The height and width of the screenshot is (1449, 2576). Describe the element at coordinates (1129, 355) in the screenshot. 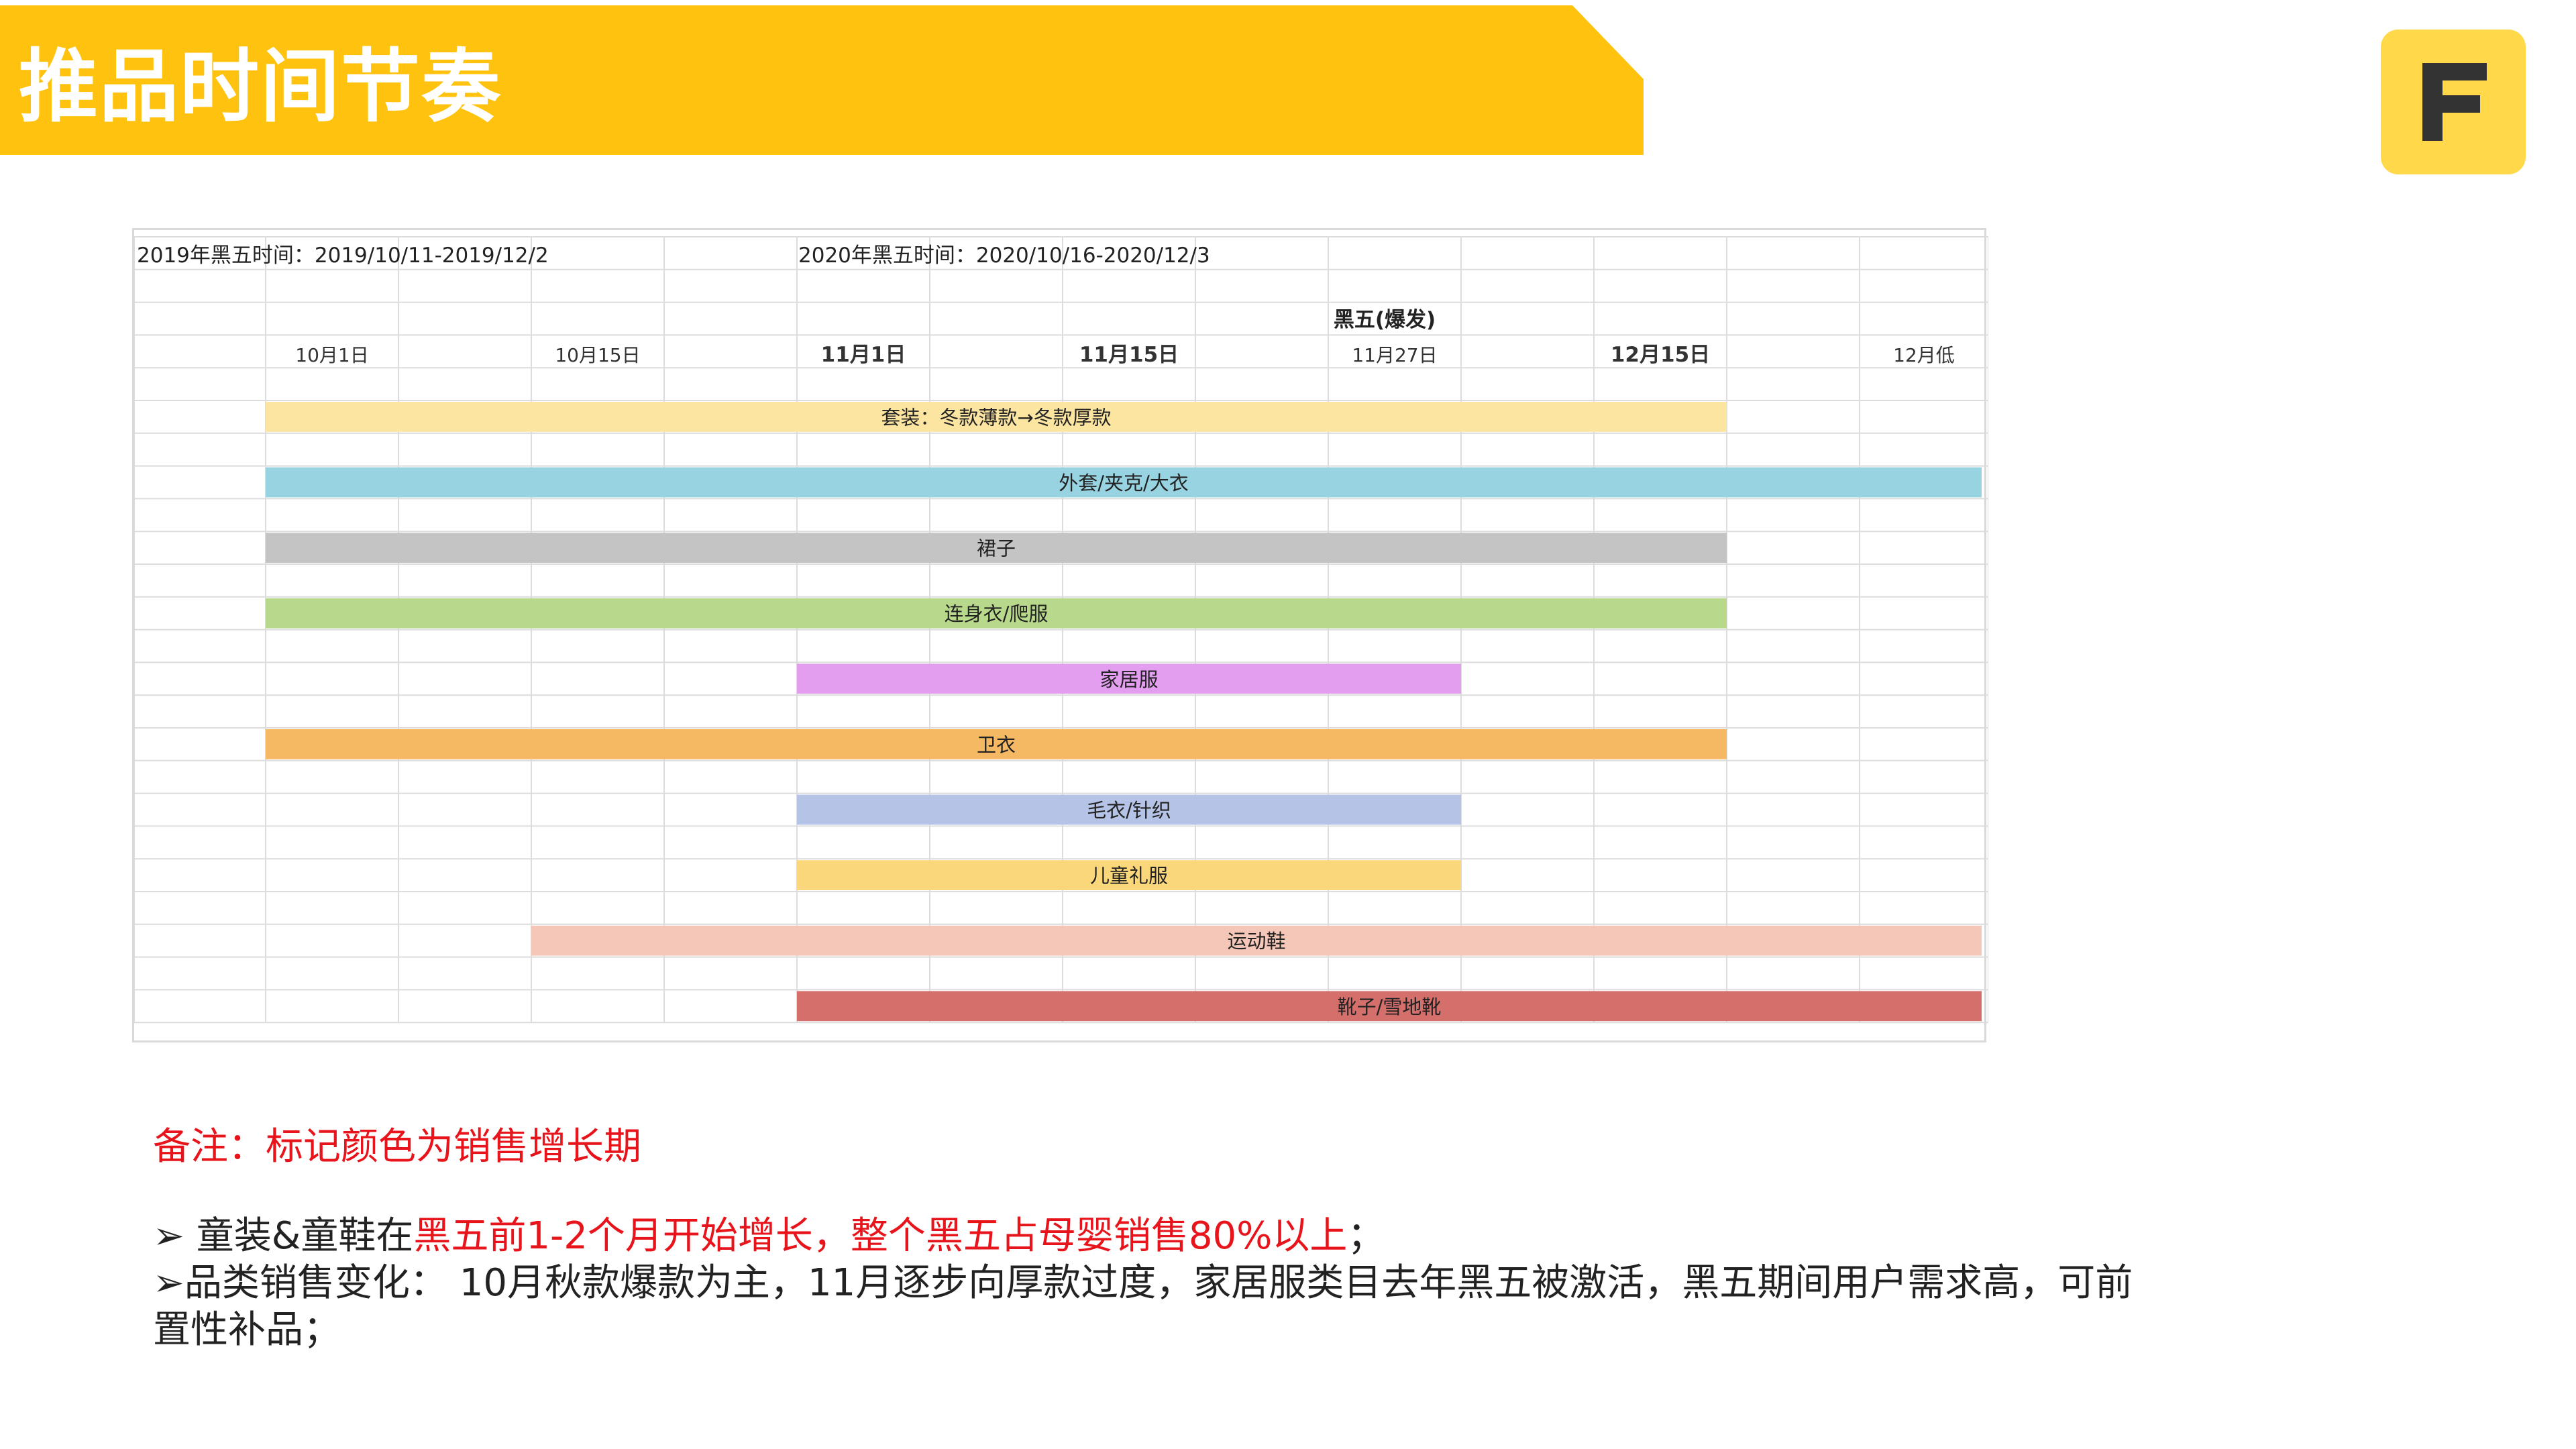

I see `date-tick-label: 11月15日` at that location.